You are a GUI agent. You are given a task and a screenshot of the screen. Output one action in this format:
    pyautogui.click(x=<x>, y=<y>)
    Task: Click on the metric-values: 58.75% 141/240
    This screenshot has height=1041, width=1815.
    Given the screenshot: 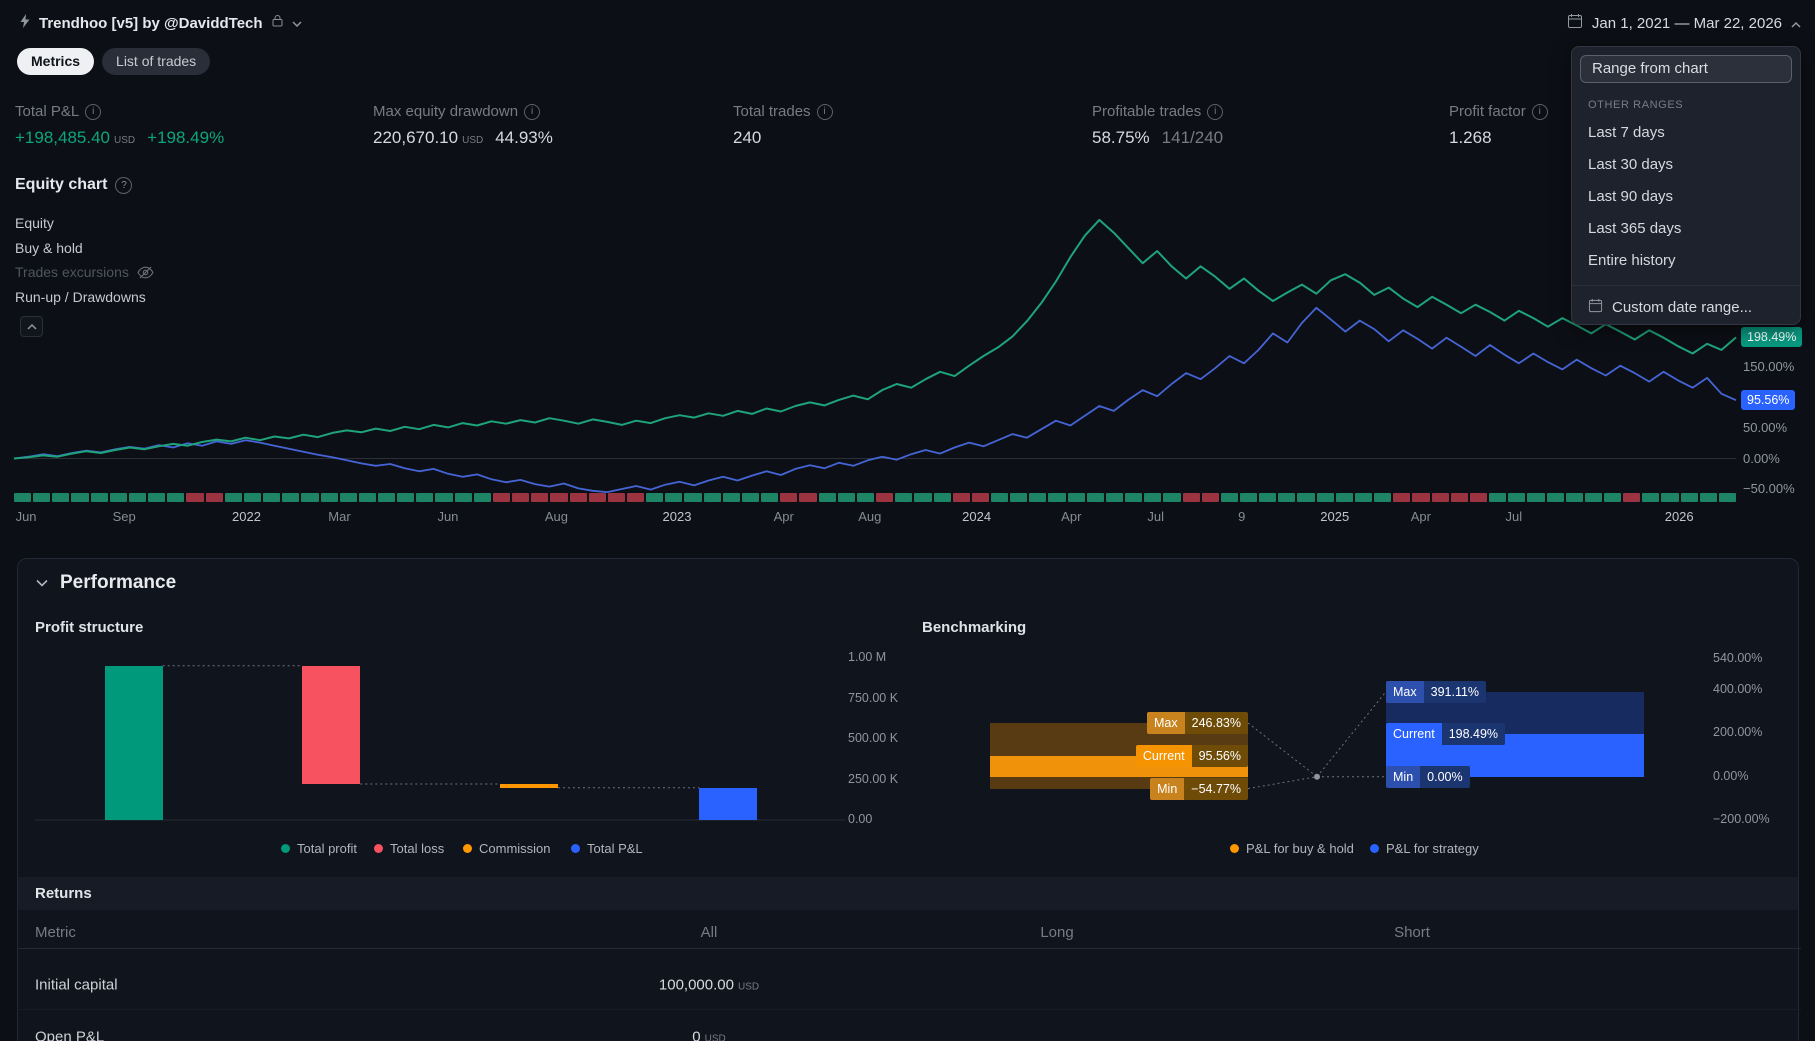 What is the action you would take?
    pyautogui.click(x=1157, y=138)
    